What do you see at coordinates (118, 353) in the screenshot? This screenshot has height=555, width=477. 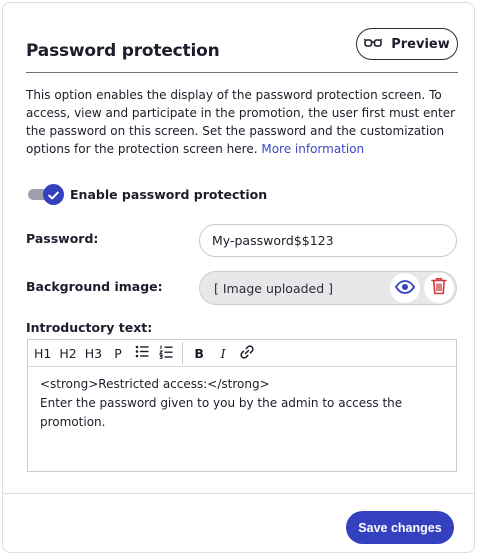 I see `toolbar-paragraph-button: P` at bounding box center [118, 353].